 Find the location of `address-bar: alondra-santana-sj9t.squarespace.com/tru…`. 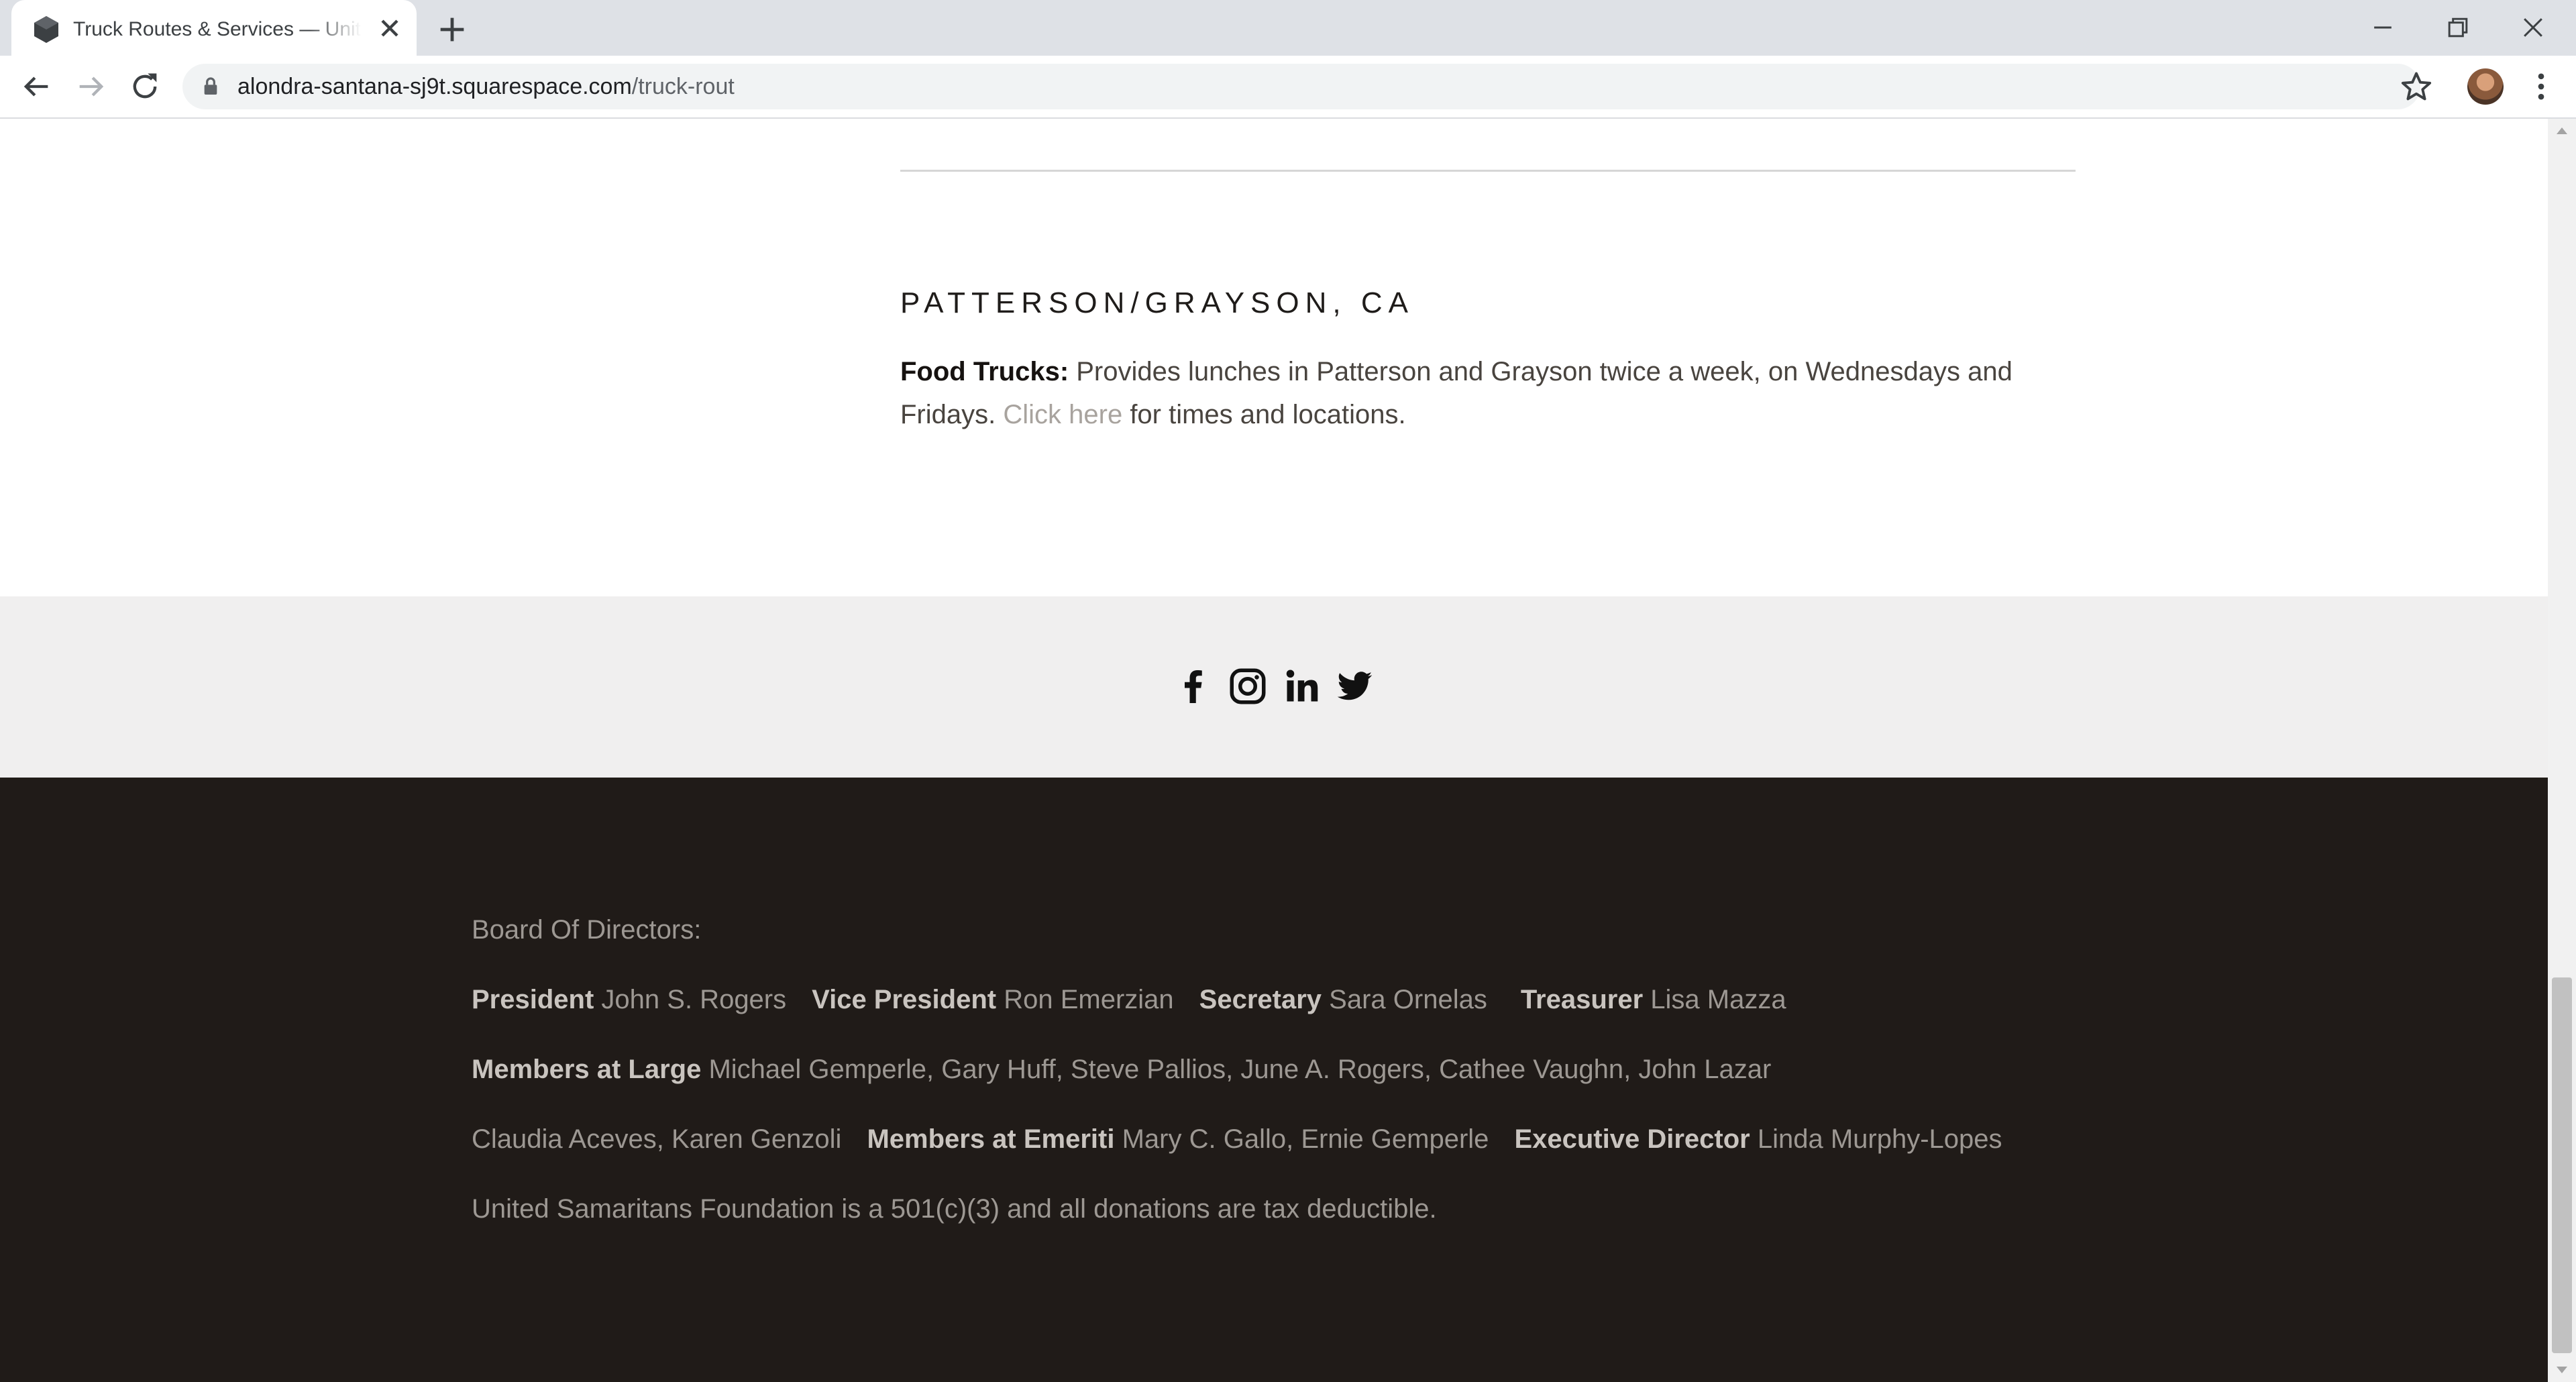

address-bar: alondra-santana-sj9t.squarespace.com/tru… is located at coordinates (1301, 86).